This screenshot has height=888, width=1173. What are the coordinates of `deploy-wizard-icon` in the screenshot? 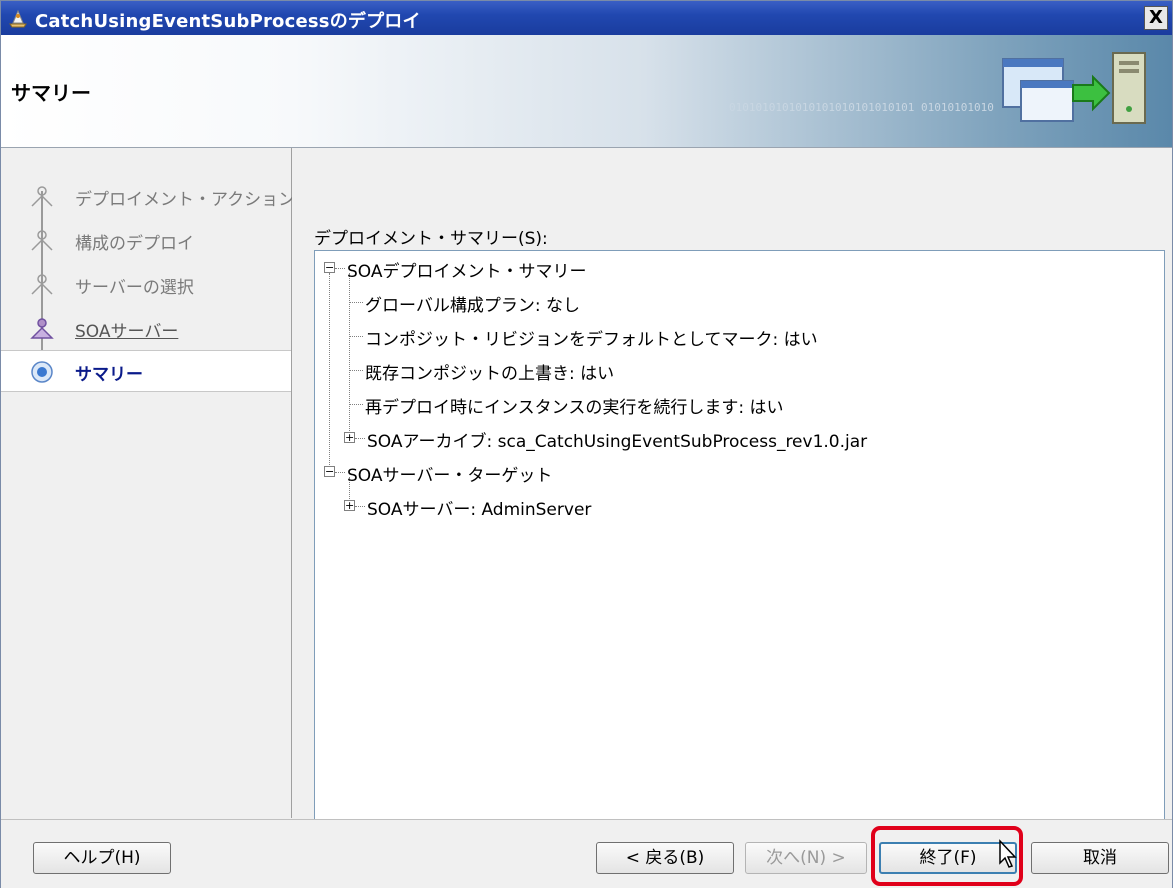 It's located at (1074, 88).